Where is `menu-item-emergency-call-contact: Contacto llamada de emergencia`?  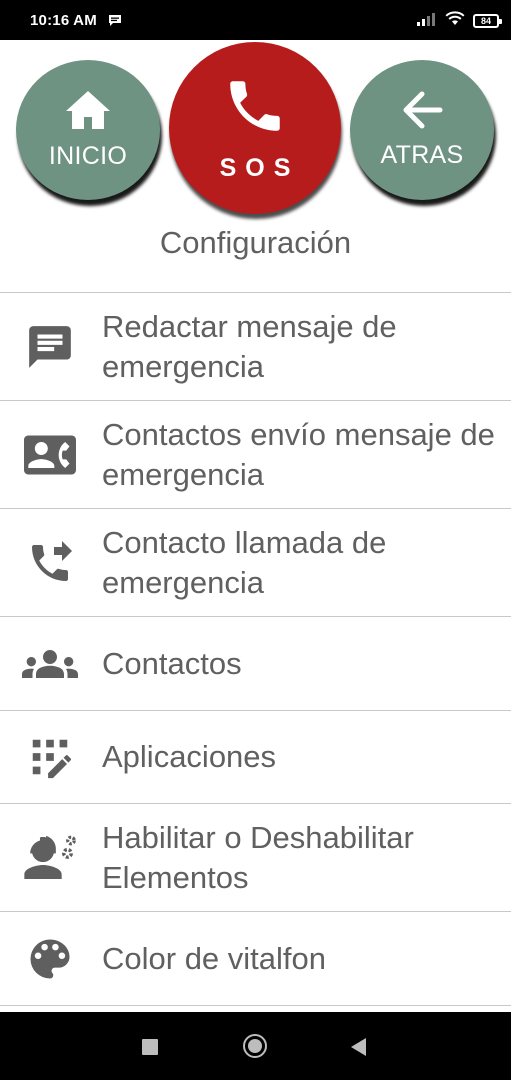 menu-item-emergency-call-contact: Contacto llamada de emergencia is located at coordinates (255, 563).